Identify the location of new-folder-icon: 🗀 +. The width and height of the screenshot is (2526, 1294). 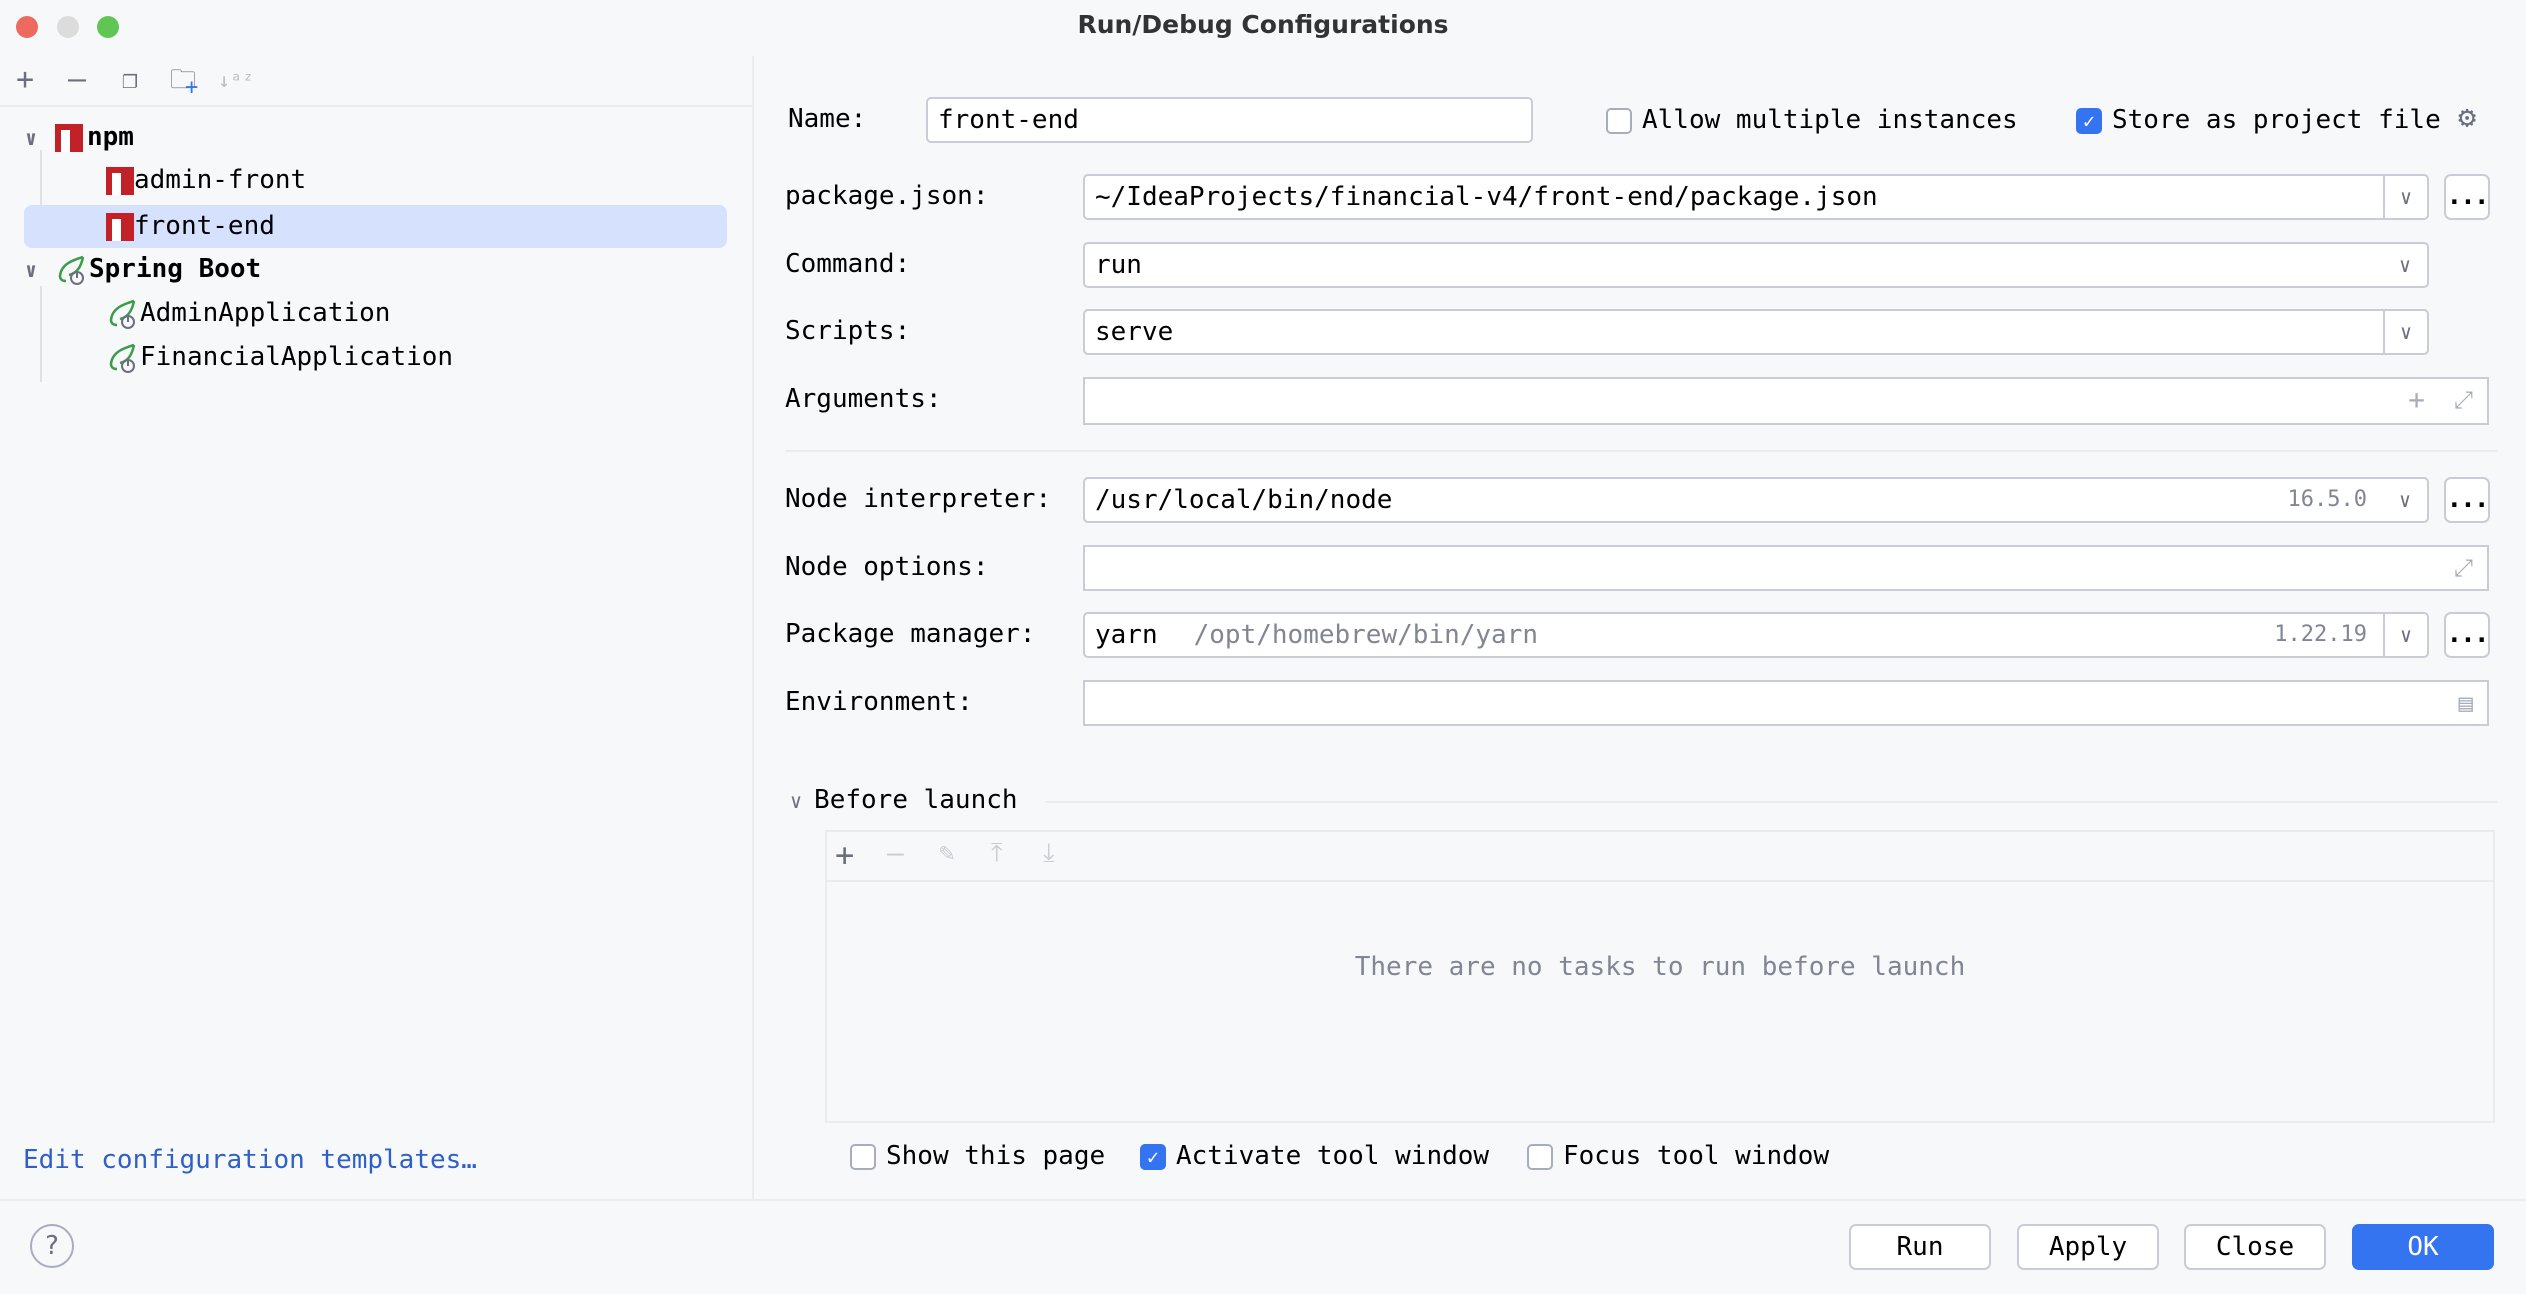
(183, 81).